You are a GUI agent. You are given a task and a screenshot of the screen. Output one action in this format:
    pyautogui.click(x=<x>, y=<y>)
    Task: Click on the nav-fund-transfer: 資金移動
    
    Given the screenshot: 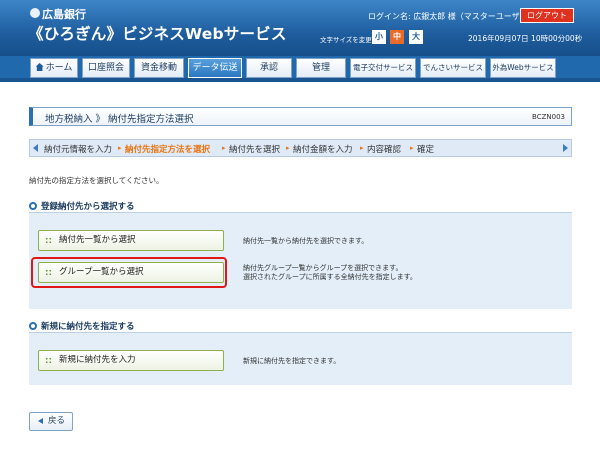 What is the action you would take?
    pyautogui.click(x=159, y=68)
    